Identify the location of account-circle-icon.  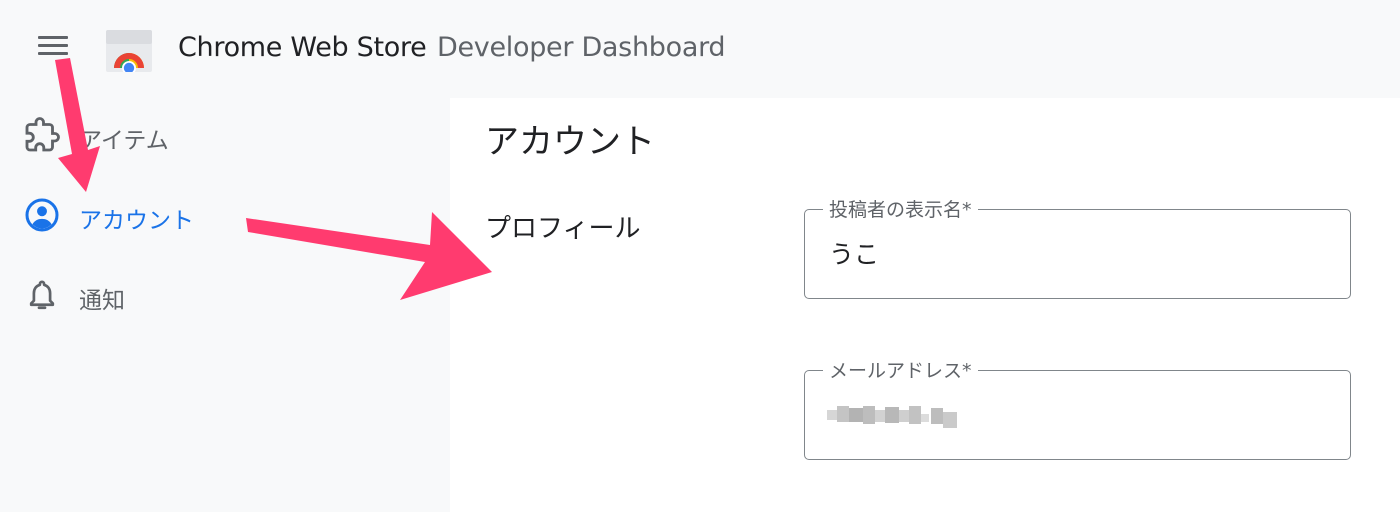
(42, 215).